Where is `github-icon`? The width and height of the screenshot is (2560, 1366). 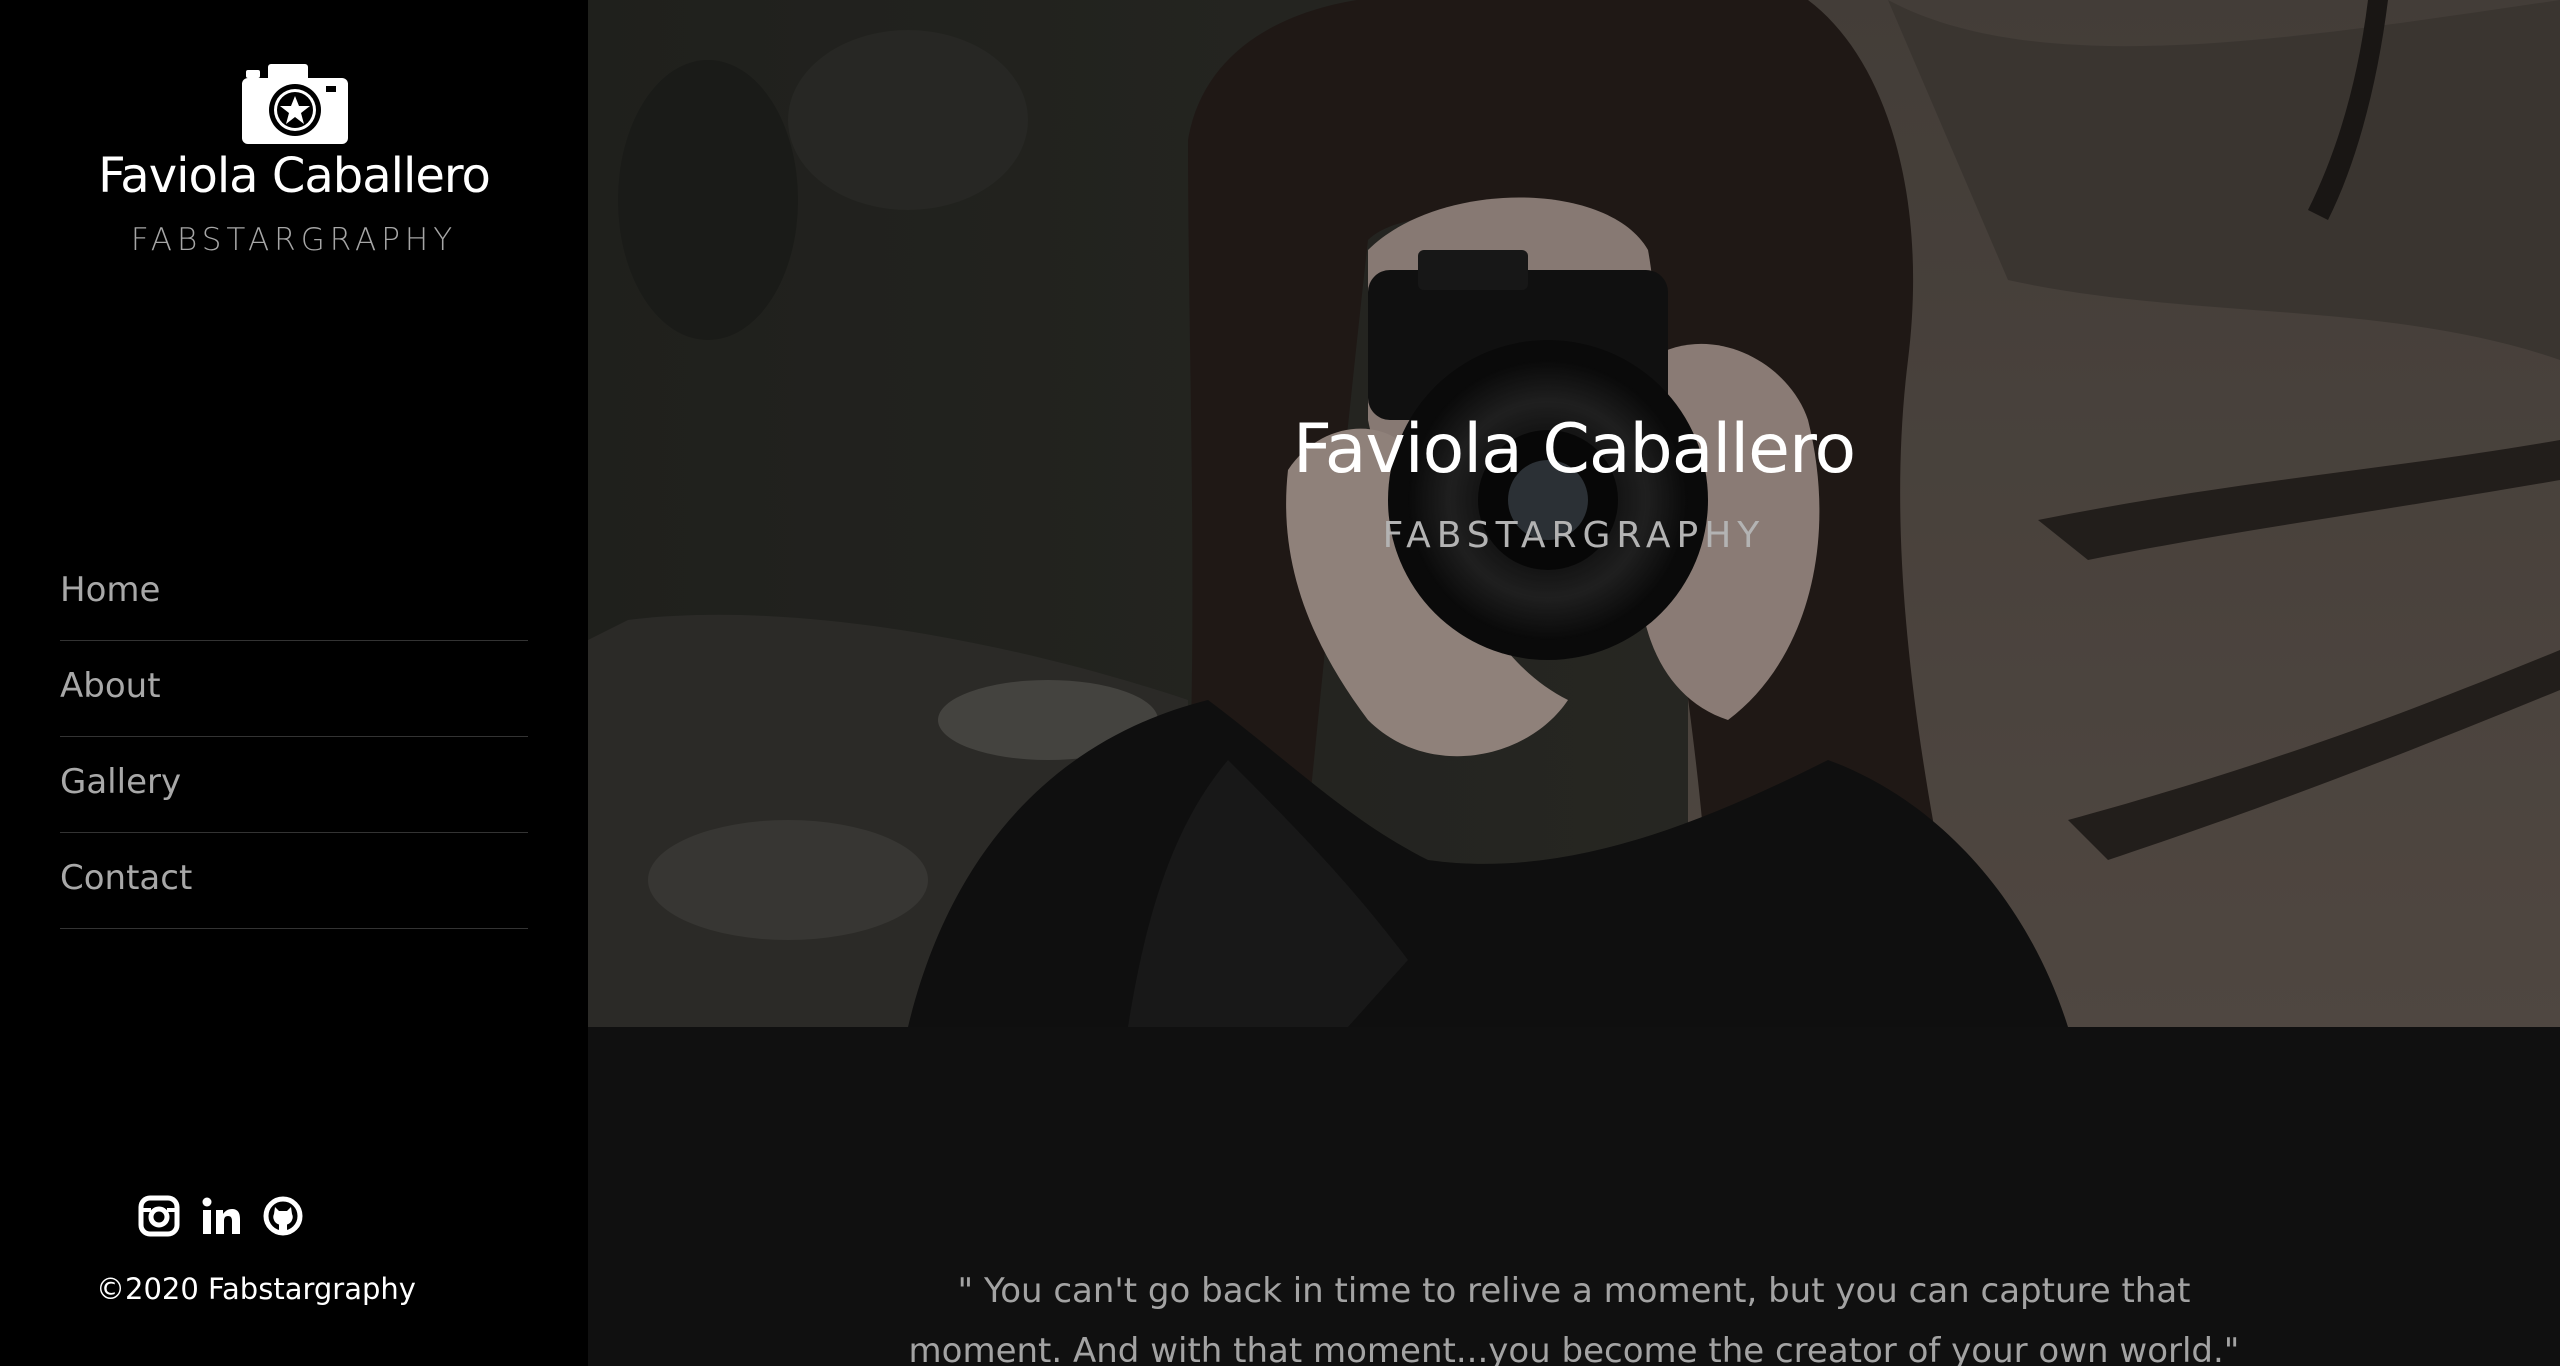 github-icon is located at coordinates (283, 1216).